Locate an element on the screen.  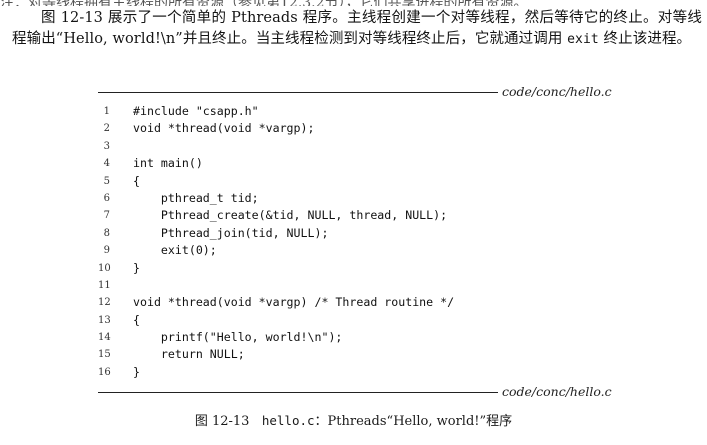
code-text: void *thread(void *vargp); is located at coordinates (224, 128).